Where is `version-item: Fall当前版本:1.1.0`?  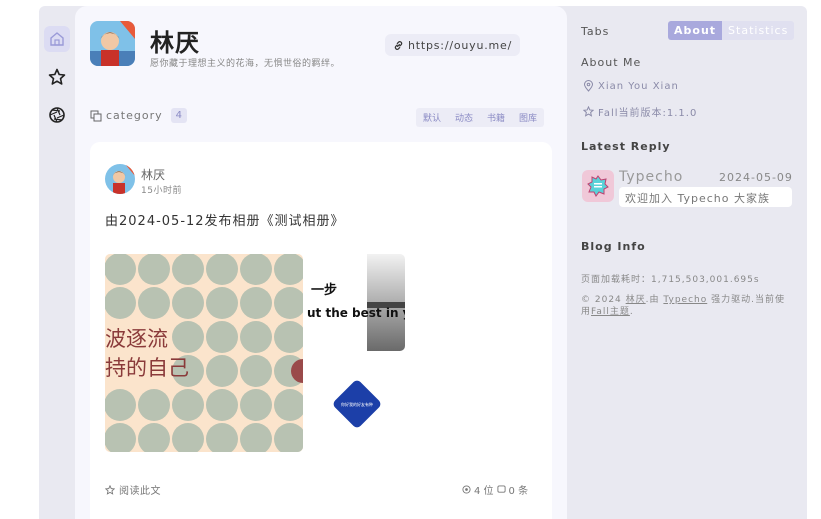 version-item: Fall当前版本:1.1.0 is located at coordinates (640, 111).